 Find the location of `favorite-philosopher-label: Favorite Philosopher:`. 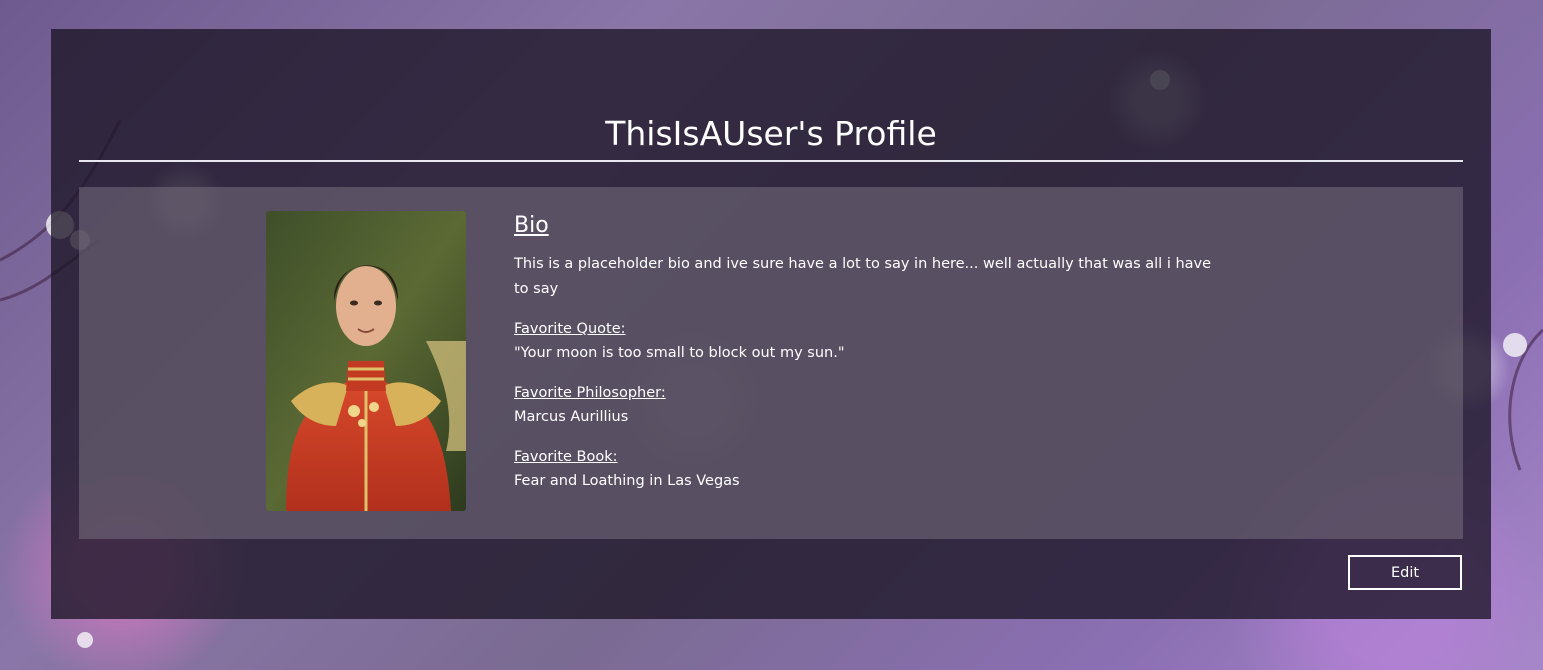

favorite-philosopher-label: Favorite Philosopher: is located at coordinates (590, 393).